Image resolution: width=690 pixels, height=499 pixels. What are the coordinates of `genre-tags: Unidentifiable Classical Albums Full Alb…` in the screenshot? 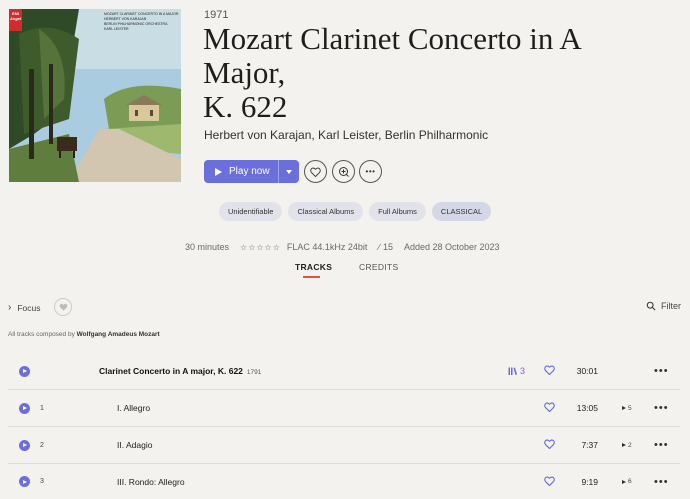 It's located at (355, 211).